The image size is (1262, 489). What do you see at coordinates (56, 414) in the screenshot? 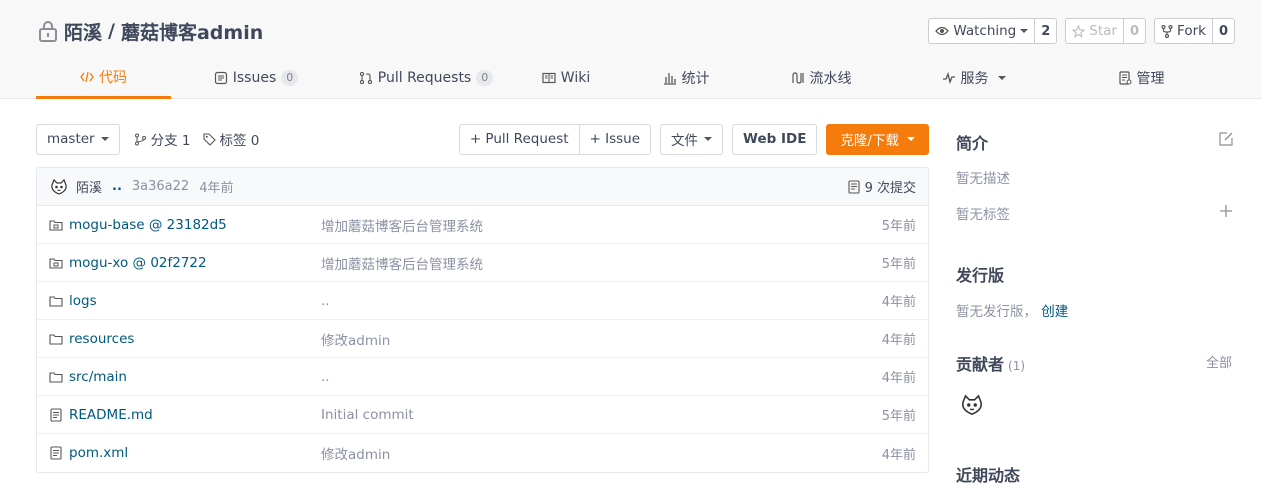
I see `file-icon` at bounding box center [56, 414].